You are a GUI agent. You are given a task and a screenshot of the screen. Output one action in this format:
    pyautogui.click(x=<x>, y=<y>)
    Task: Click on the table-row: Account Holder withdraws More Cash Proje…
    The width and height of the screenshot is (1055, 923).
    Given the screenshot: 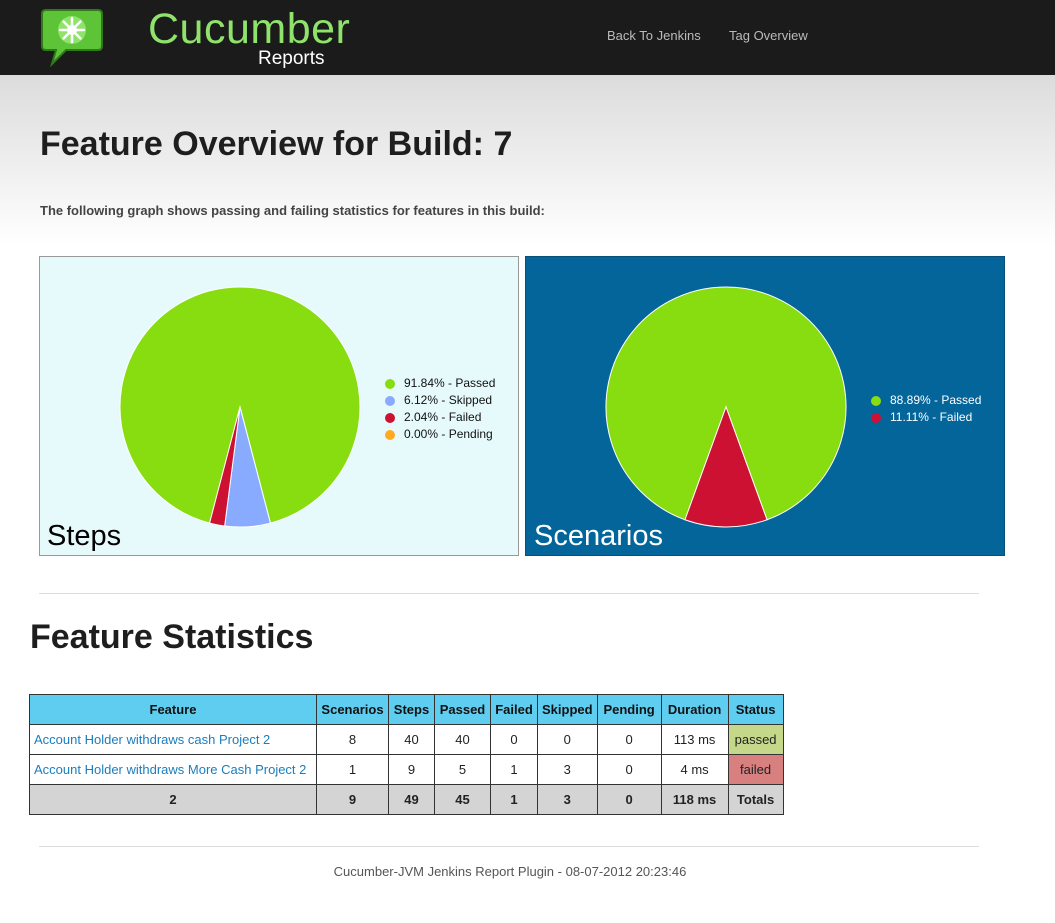 What is the action you would take?
    pyautogui.click(x=406, y=769)
    